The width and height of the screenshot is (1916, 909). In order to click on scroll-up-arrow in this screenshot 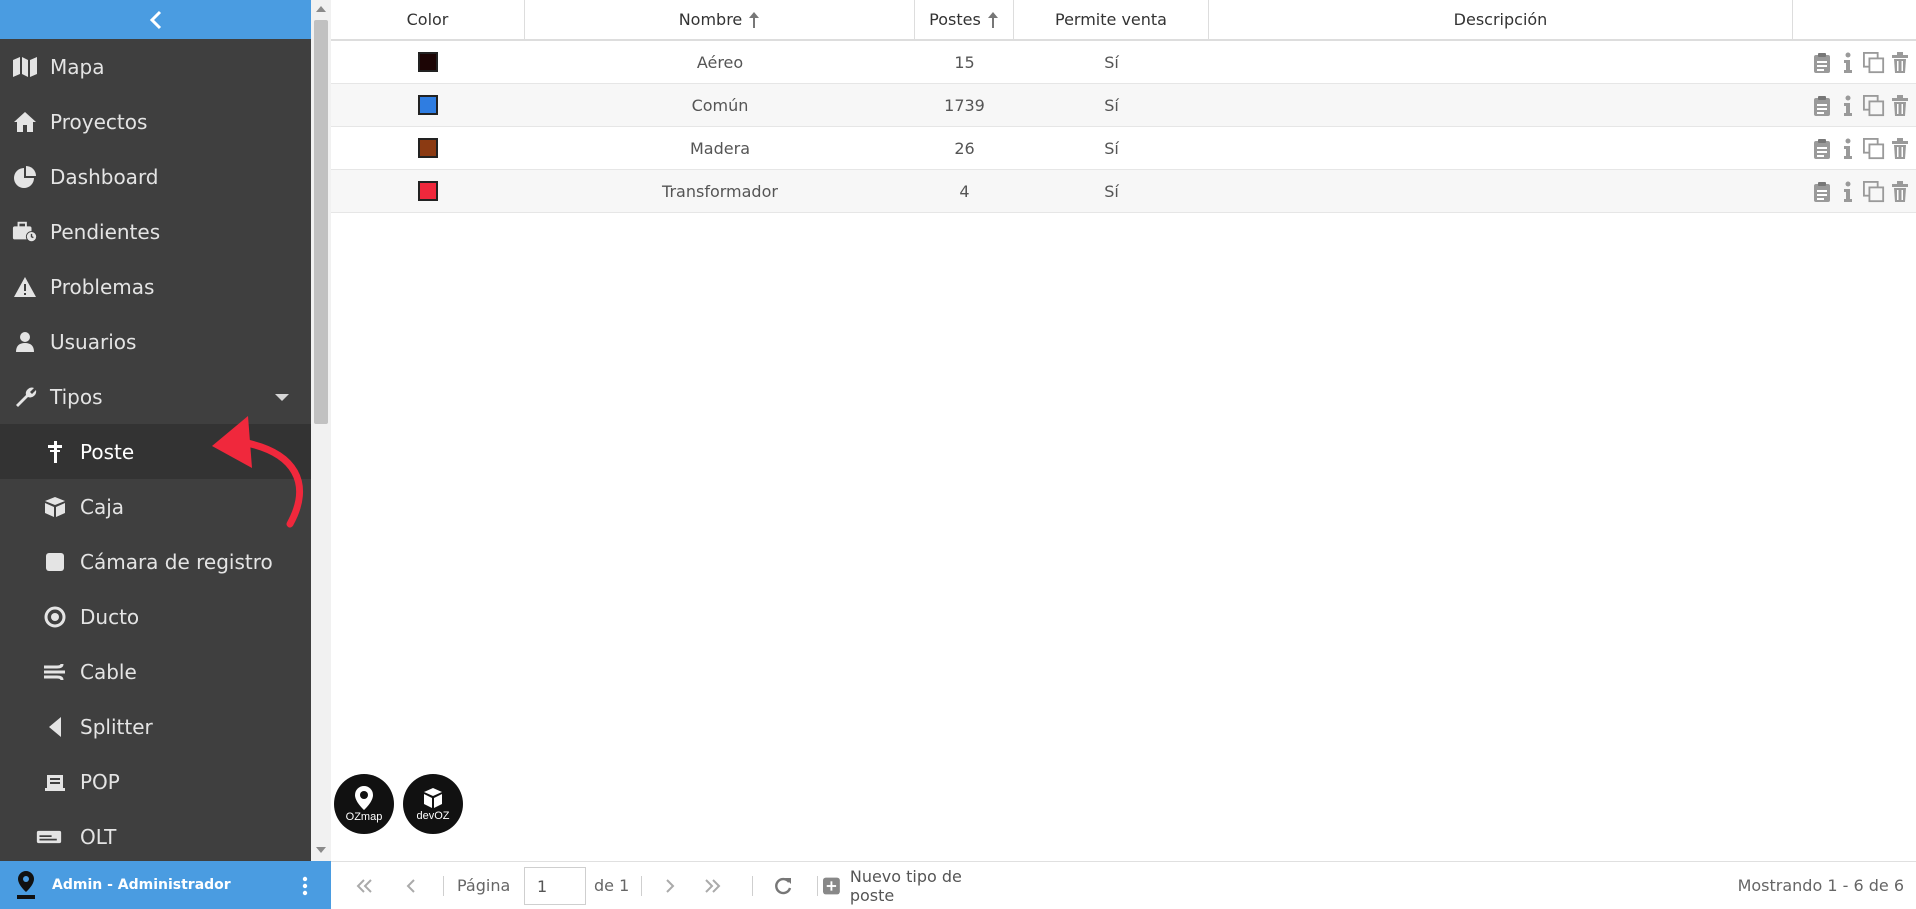, I will do `click(321, 9)`.